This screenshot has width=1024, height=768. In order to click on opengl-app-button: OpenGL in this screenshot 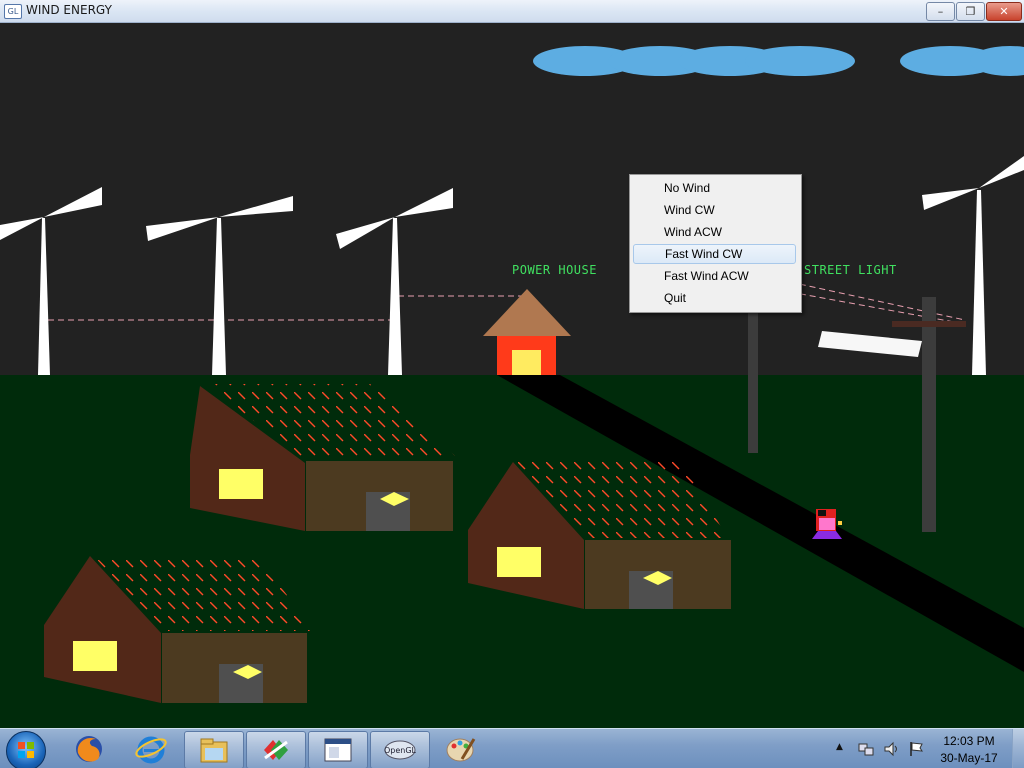, I will do `click(400, 749)`.